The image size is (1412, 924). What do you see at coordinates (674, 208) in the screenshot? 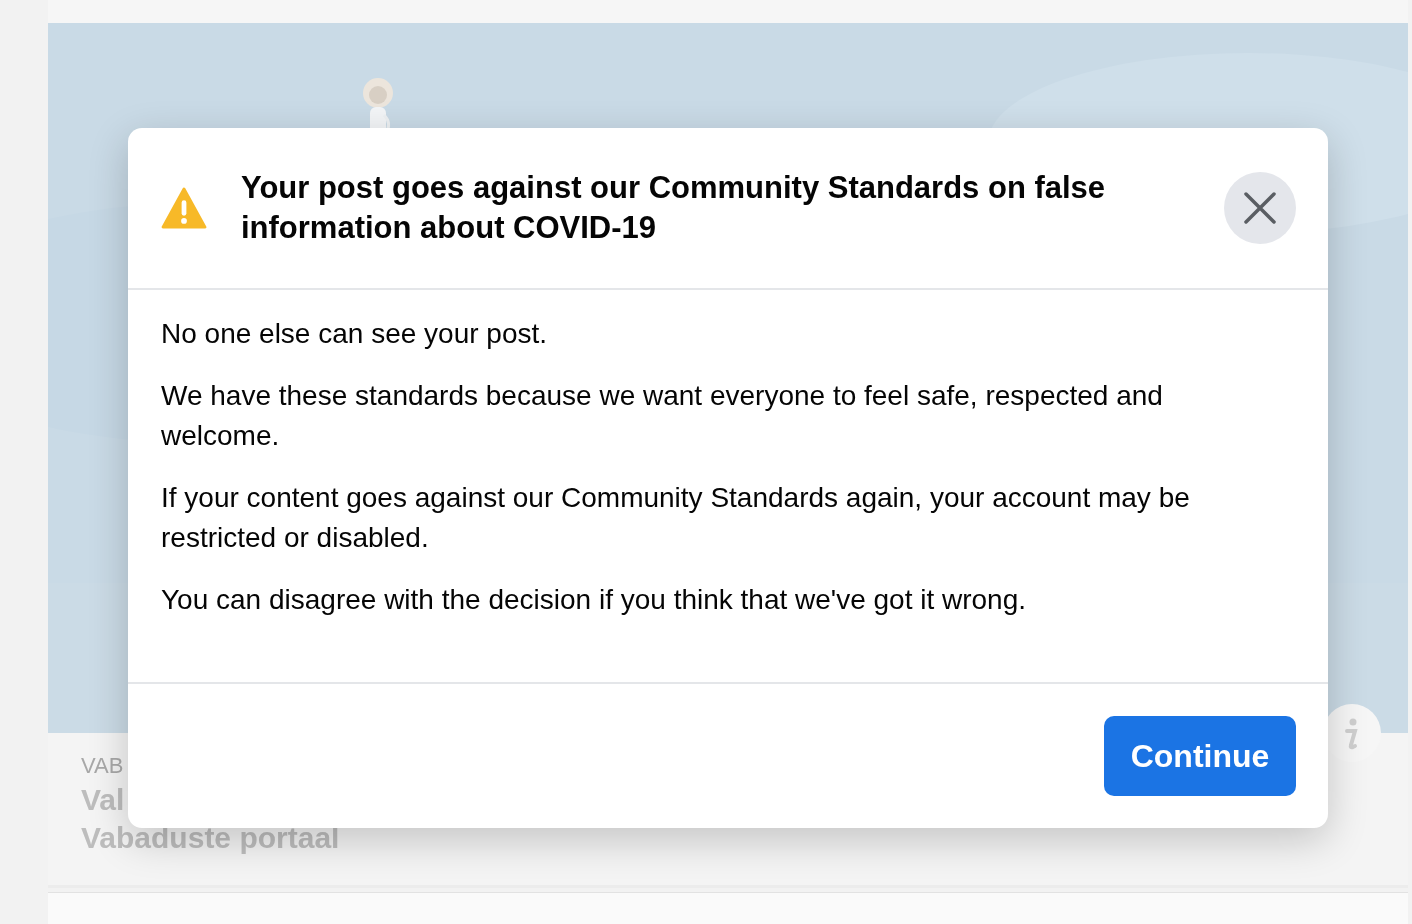
I see `dialog-title: Your post goes against our Community Standards on false information about COVID-19` at bounding box center [674, 208].